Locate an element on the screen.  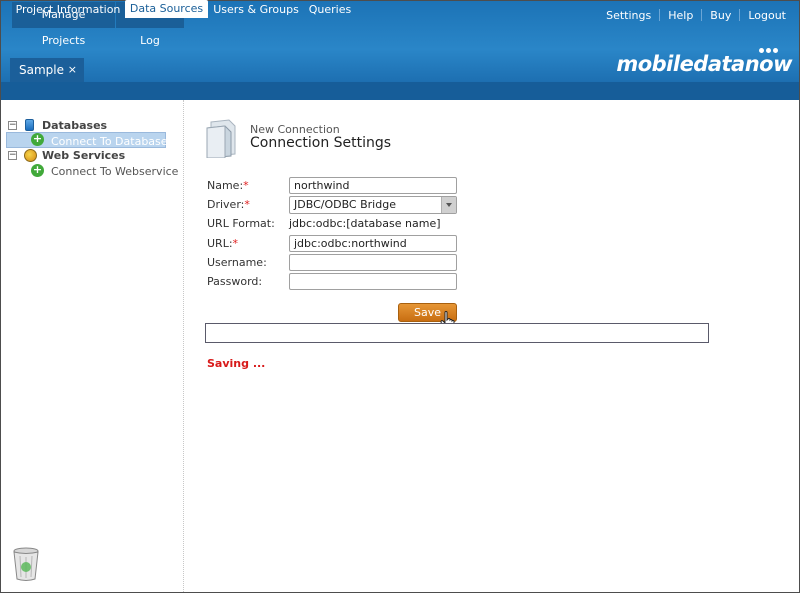
tab-data-sources: Data Sources is located at coordinates (166, 9).